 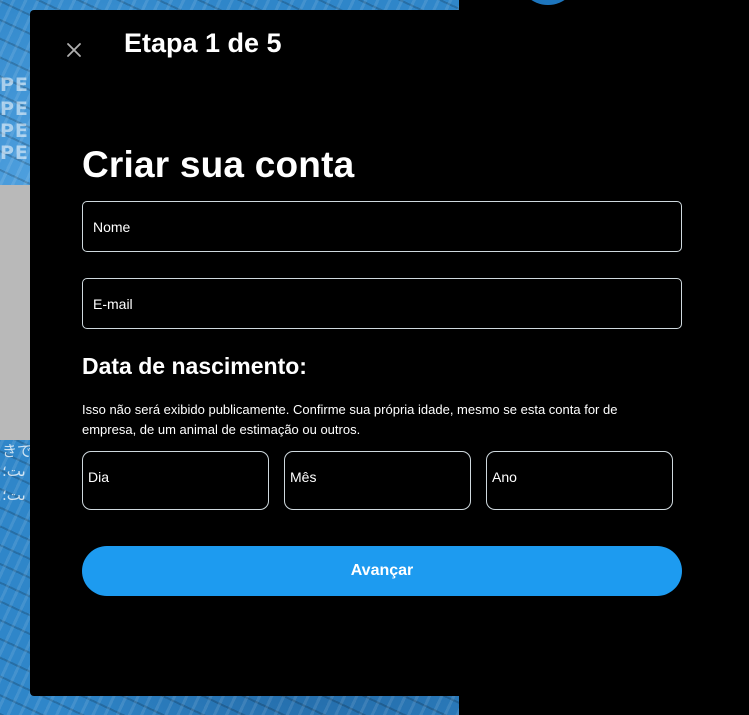 What do you see at coordinates (504, 477) in the screenshot?
I see `year-select-label: Ano` at bounding box center [504, 477].